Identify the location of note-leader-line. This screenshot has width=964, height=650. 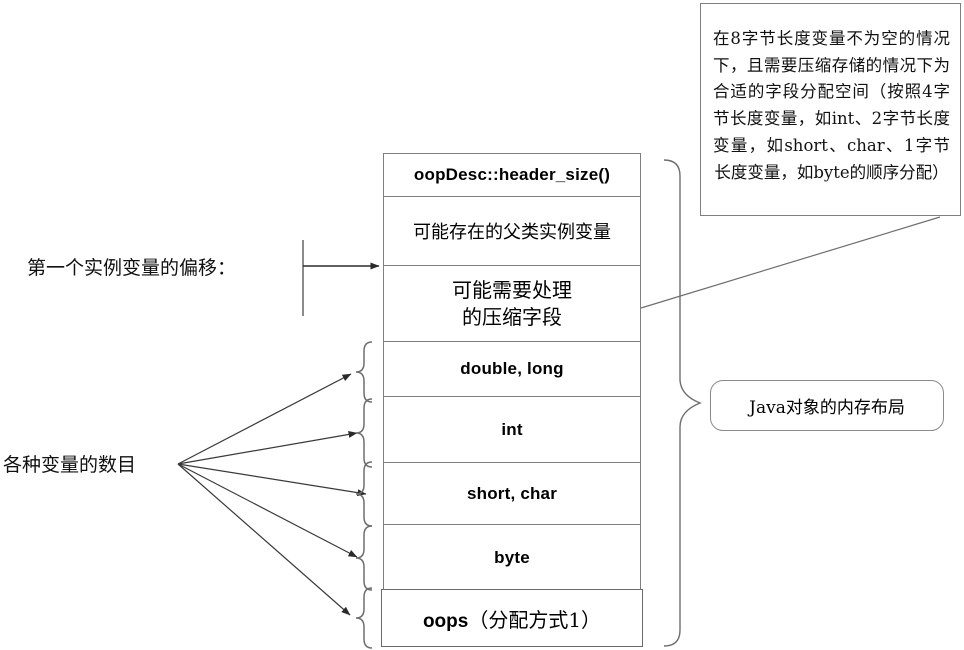
(790, 262).